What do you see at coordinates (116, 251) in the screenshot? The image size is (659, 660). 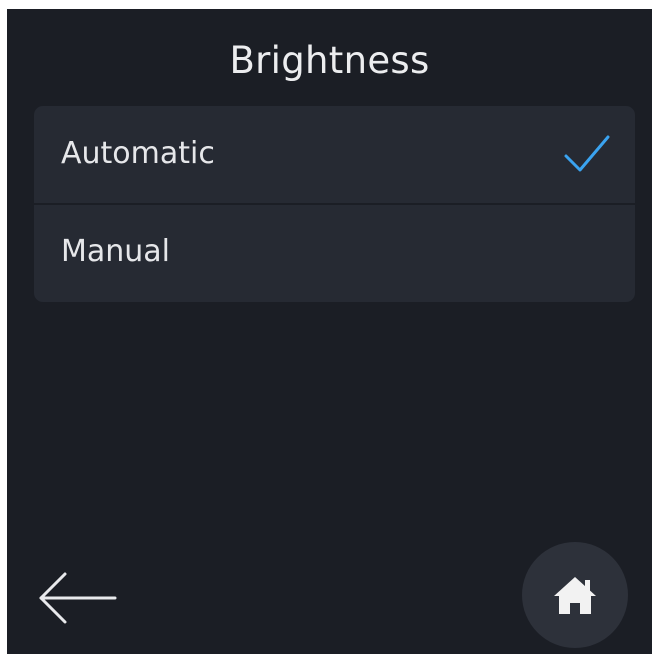 I see `option-label: Manual` at bounding box center [116, 251].